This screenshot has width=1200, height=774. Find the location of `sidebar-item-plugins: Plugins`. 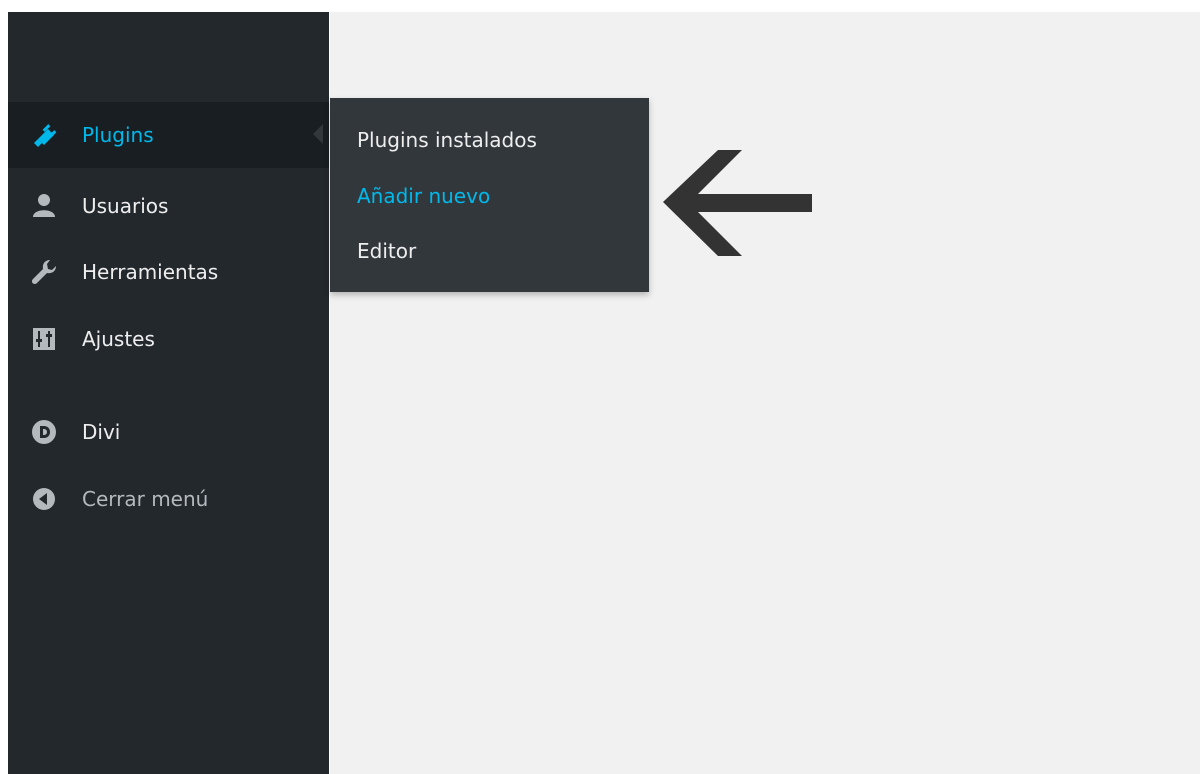

sidebar-item-plugins: Plugins is located at coordinates (168, 135).